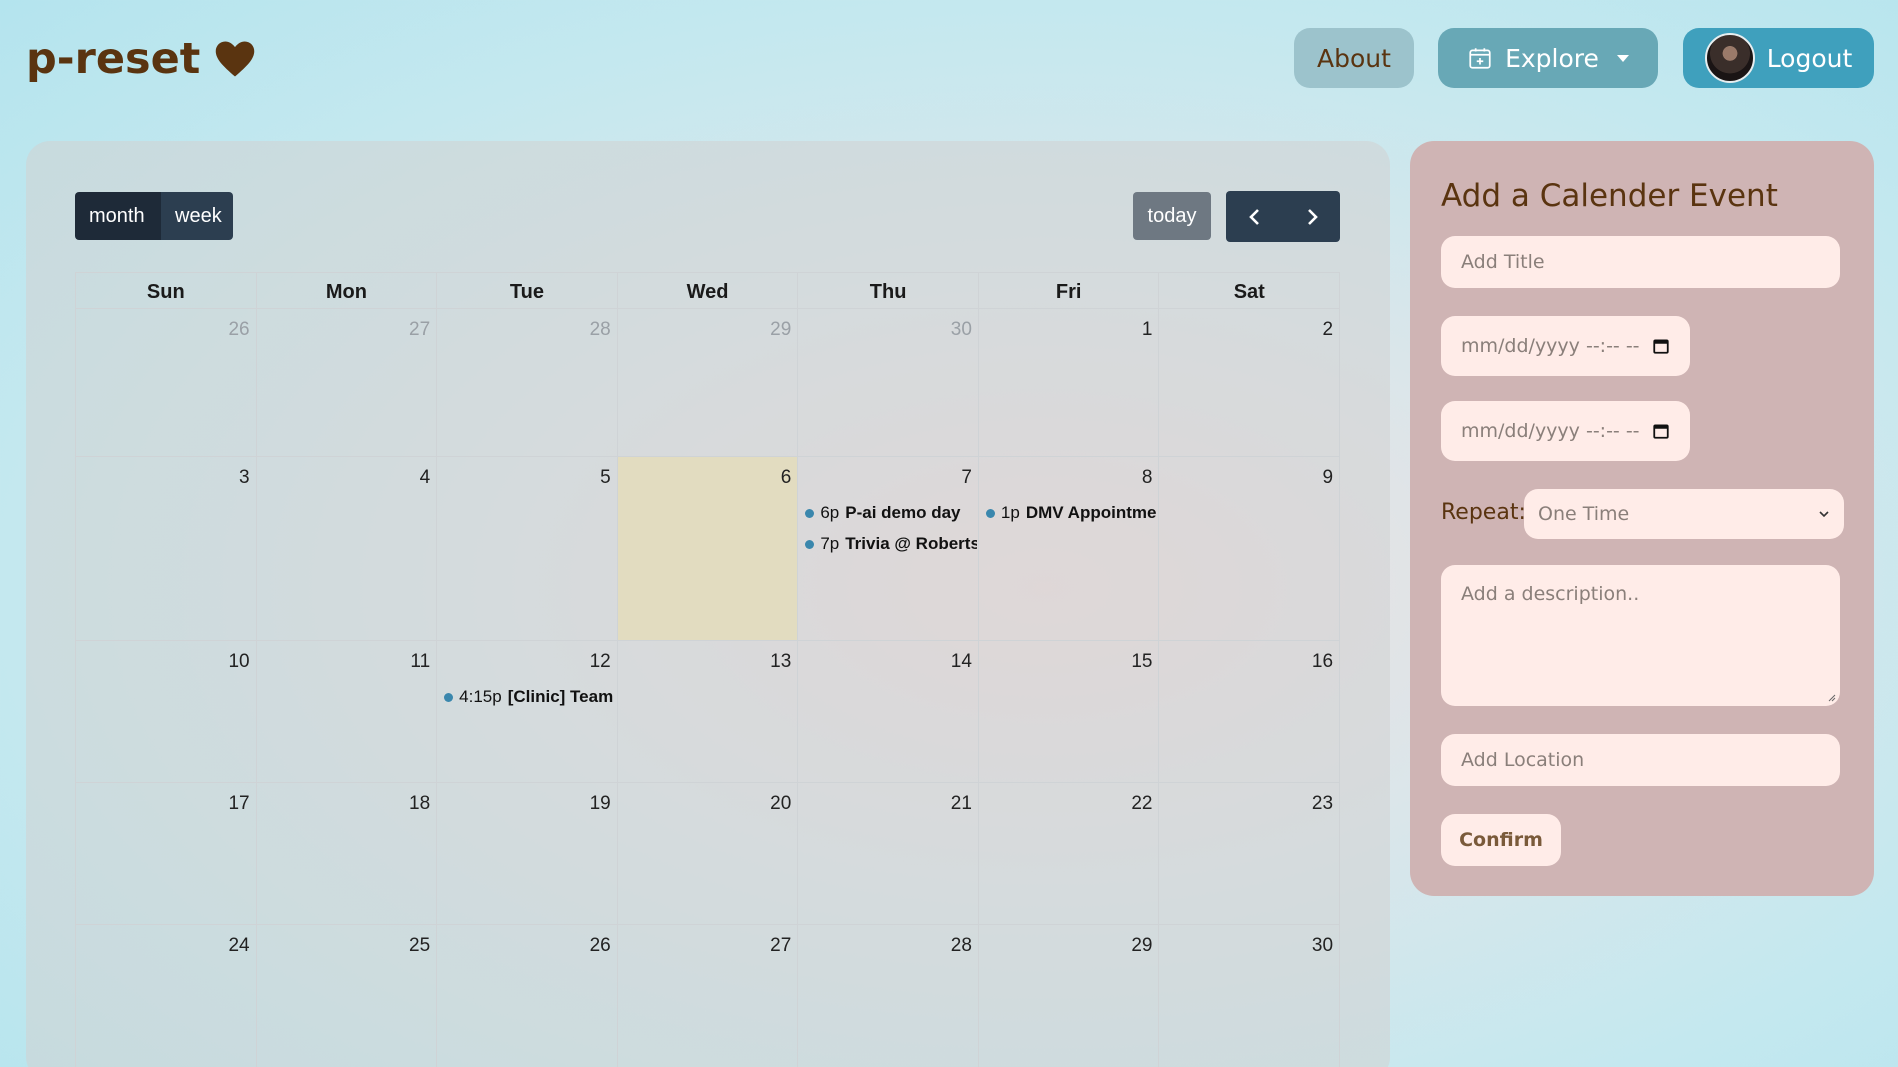 This screenshot has width=1898, height=1067. Describe the element at coordinates (1684, 514) in the screenshot. I see `repeat-select: One Time` at that location.